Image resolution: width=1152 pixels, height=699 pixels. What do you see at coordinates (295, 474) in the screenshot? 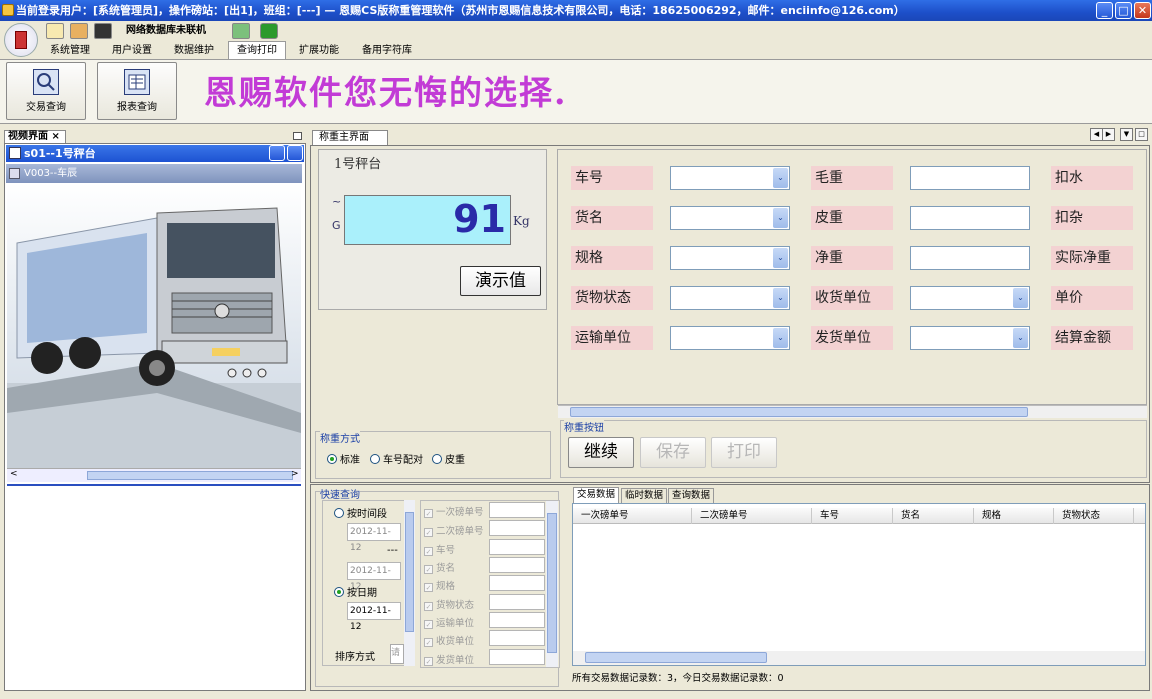
I see `scroll-right-icon: >` at bounding box center [295, 474].